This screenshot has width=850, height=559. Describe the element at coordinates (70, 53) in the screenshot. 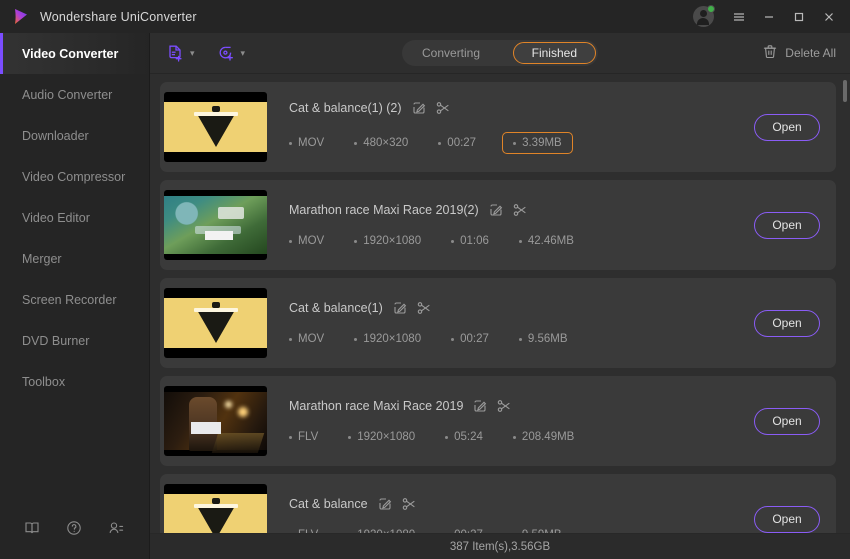

I see `sidebar-item-label: Video Converter` at that location.